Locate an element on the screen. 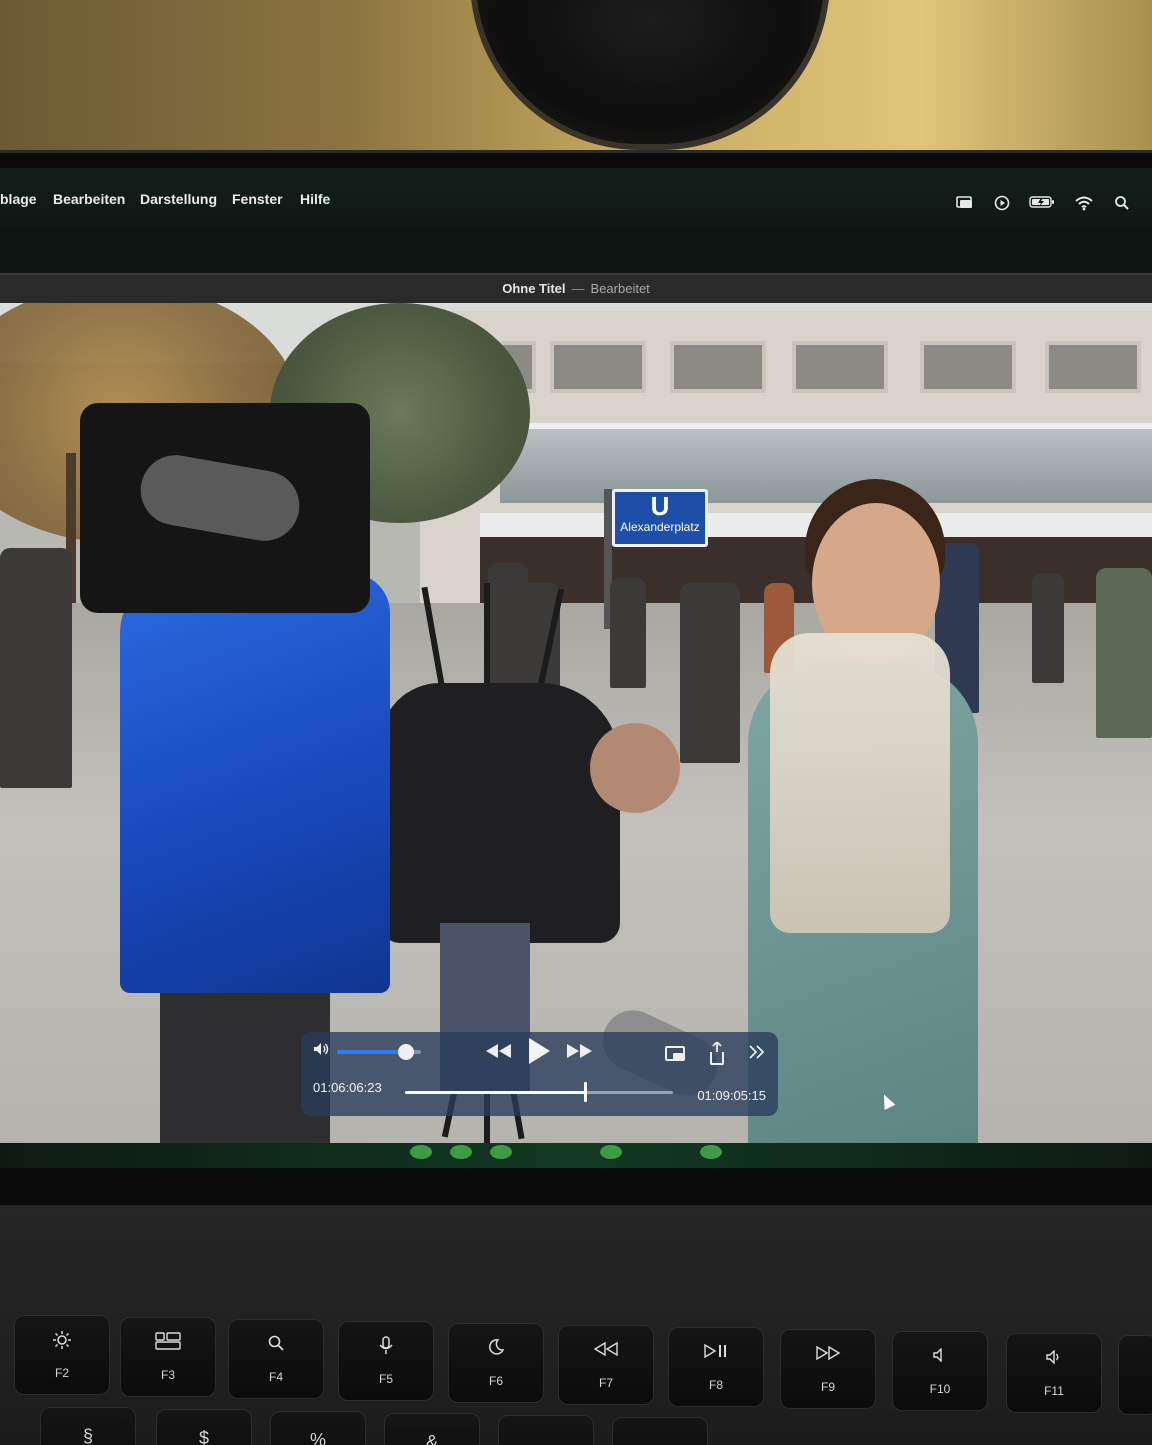 This screenshot has width=1152, height=1445. desktop-wallpaper is located at coordinates (576, 1155).